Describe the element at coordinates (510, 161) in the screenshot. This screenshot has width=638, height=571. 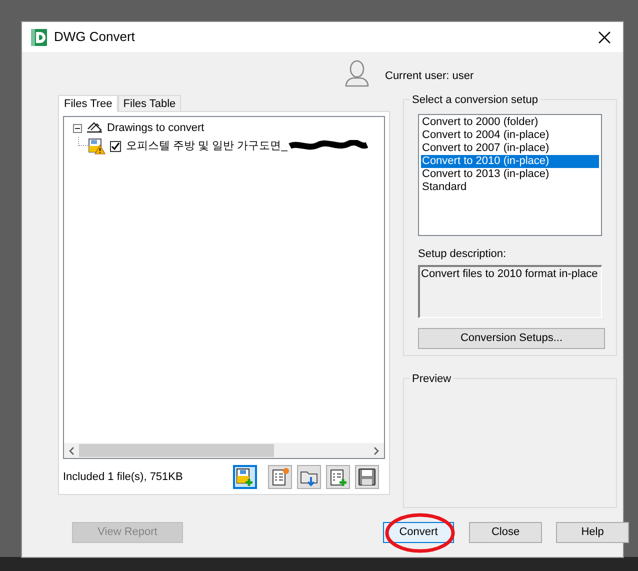
I see `setup-list-item: Convert to 2010 (in-place)` at that location.